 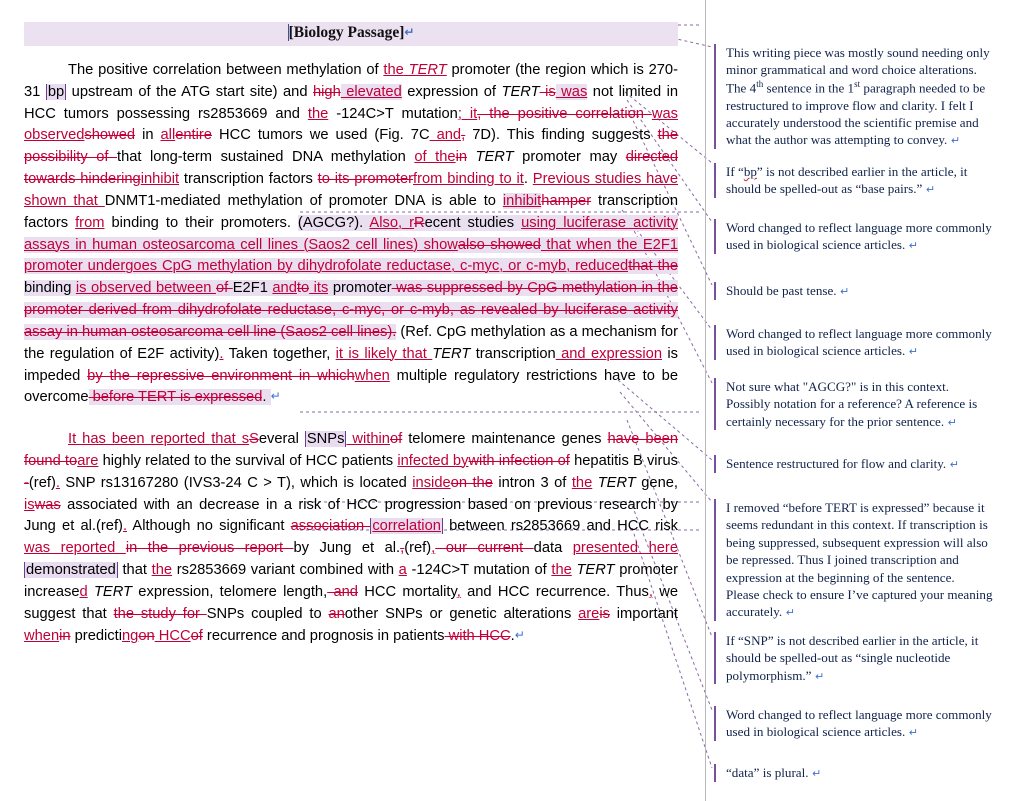 I want to click on p2-seg-20: intron 3 of, so click(x=532, y=482).